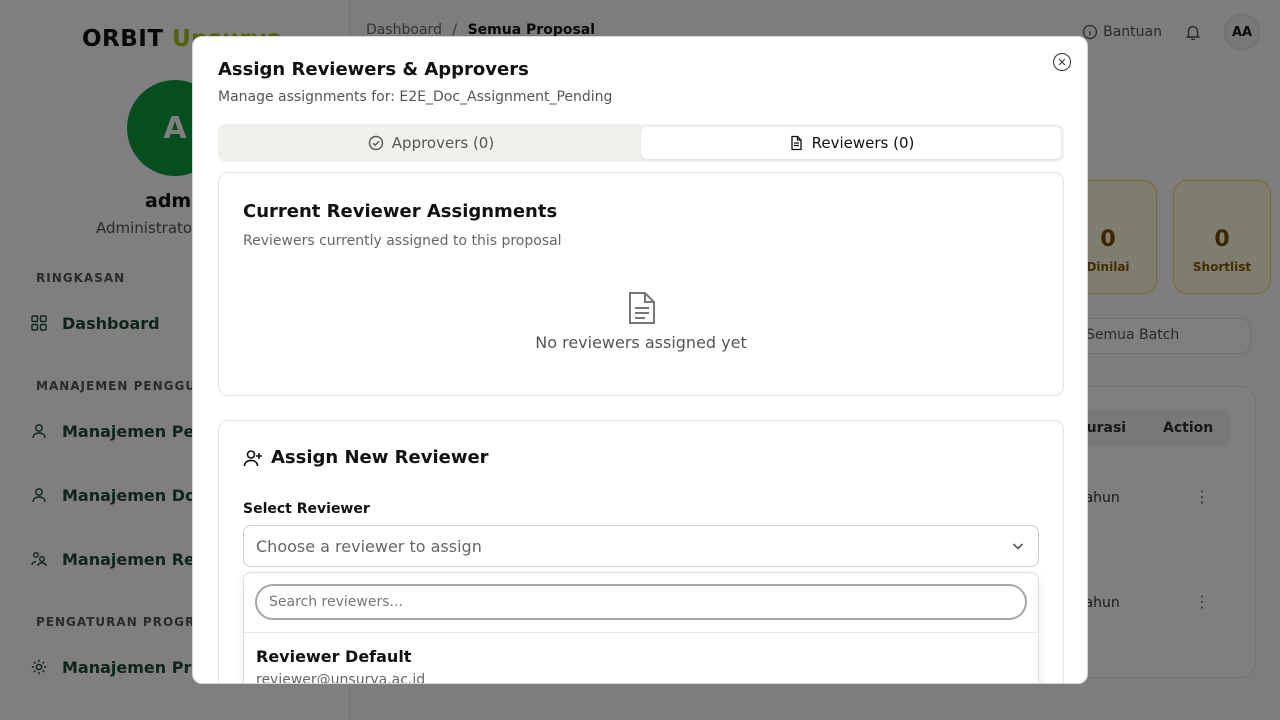 The width and height of the screenshot is (1280, 720). What do you see at coordinates (400, 211) in the screenshot?
I see `card-title: Current Reviewer Assignments` at bounding box center [400, 211].